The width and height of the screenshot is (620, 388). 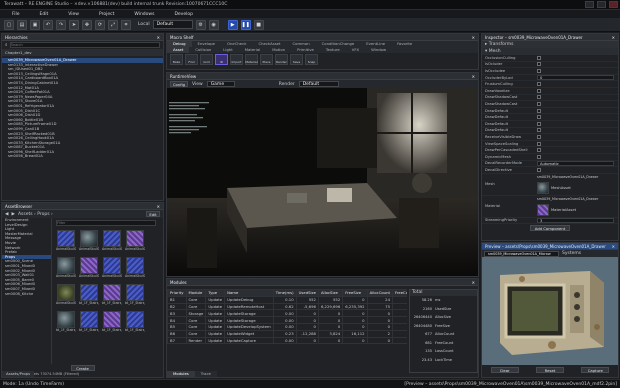 What do you see at coordinates (287, 299) in the screenshot?
I see `table-row: B1CoreUpdateUpdateDebug0.1055255202424` at bounding box center [287, 299].